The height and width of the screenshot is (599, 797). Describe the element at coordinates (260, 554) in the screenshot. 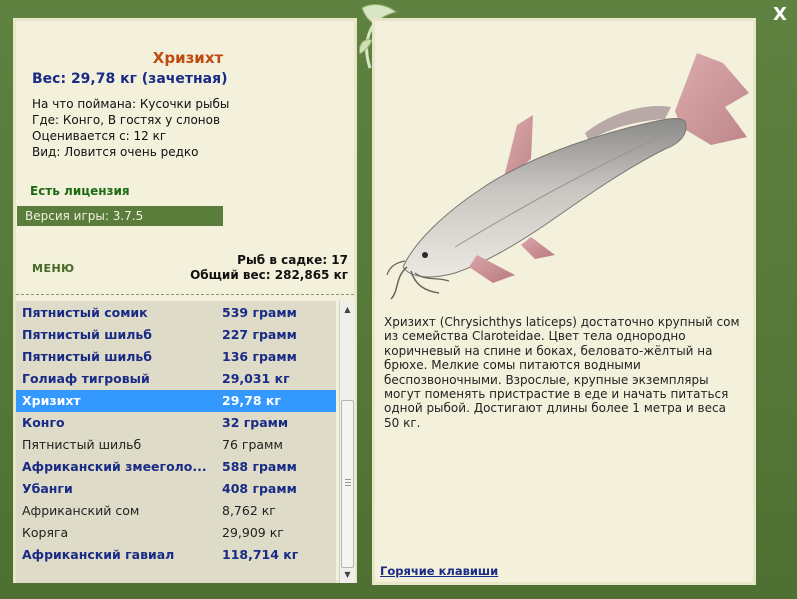

I see `catch-weight: 118,714 кг` at that location.